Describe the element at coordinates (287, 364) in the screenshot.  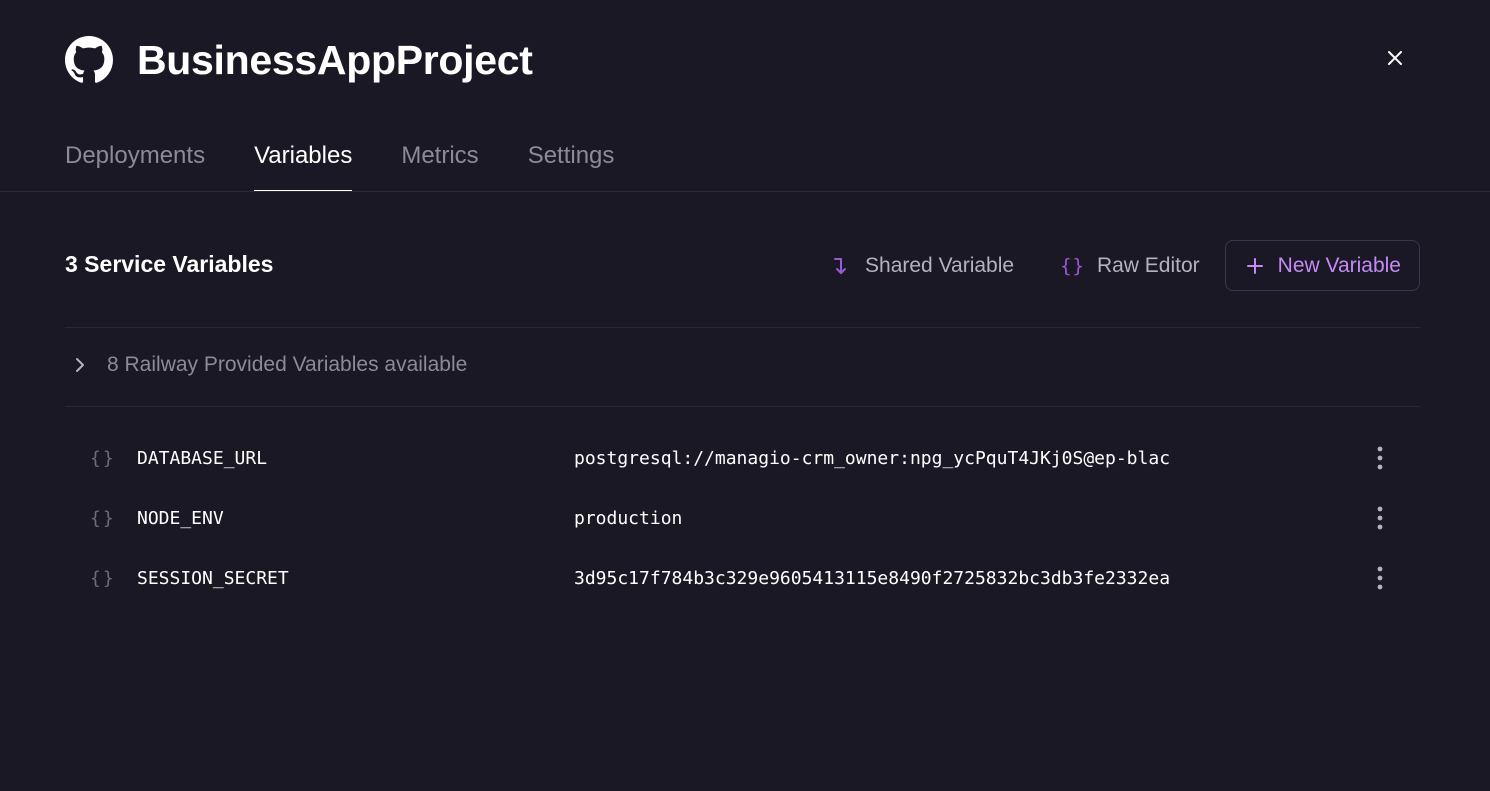
I see `railway-provided-label: 8 Railway Provided Variables available` at that location.